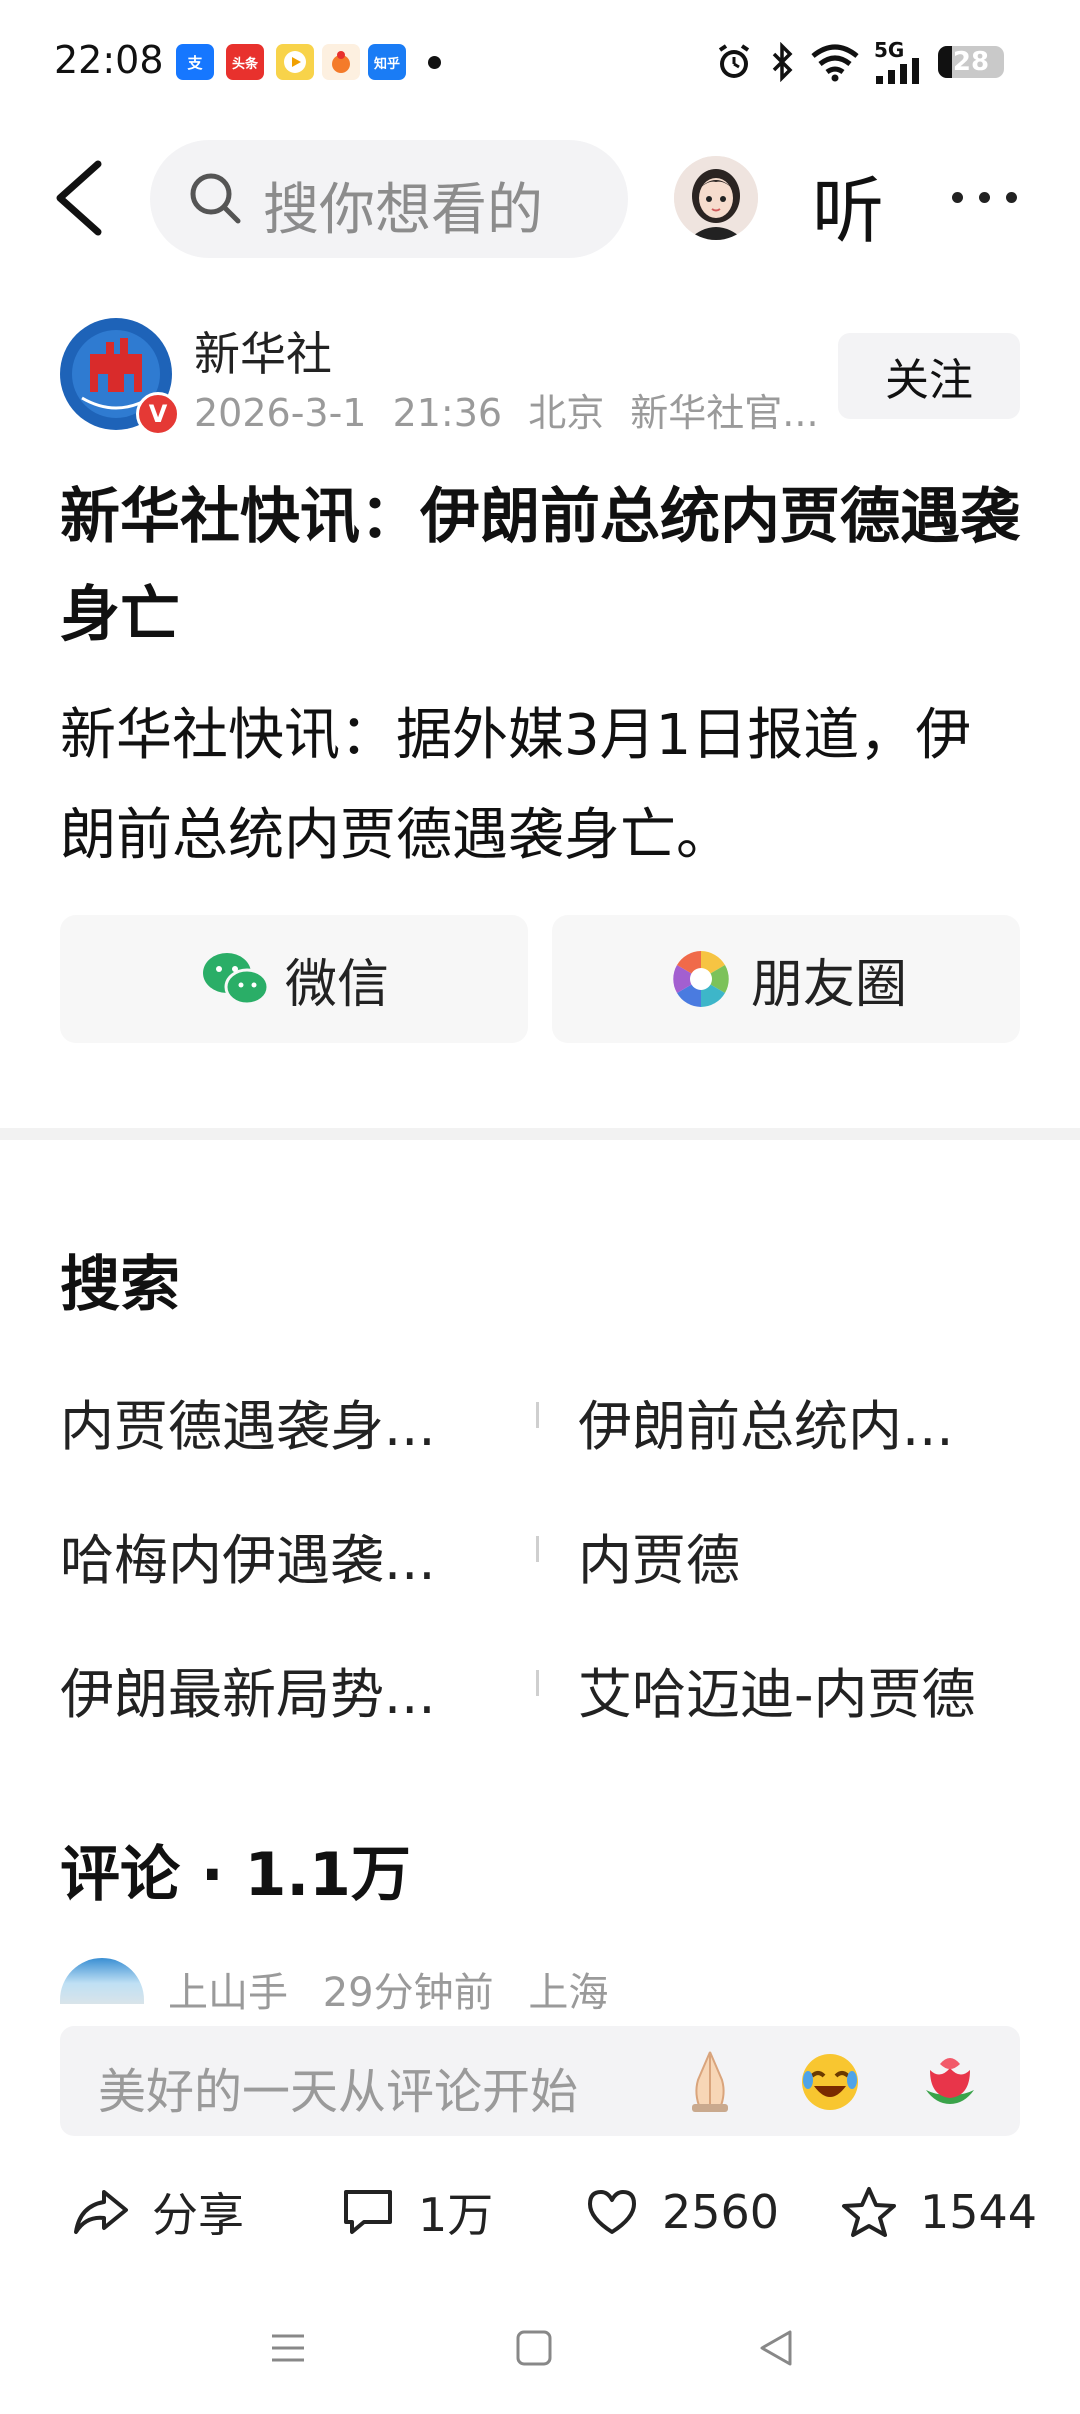 This screenshot has width=1080, height=2414. Describe the element at coordinates (295, 62) in the screenshot. I see `video-app-icon` at that location.